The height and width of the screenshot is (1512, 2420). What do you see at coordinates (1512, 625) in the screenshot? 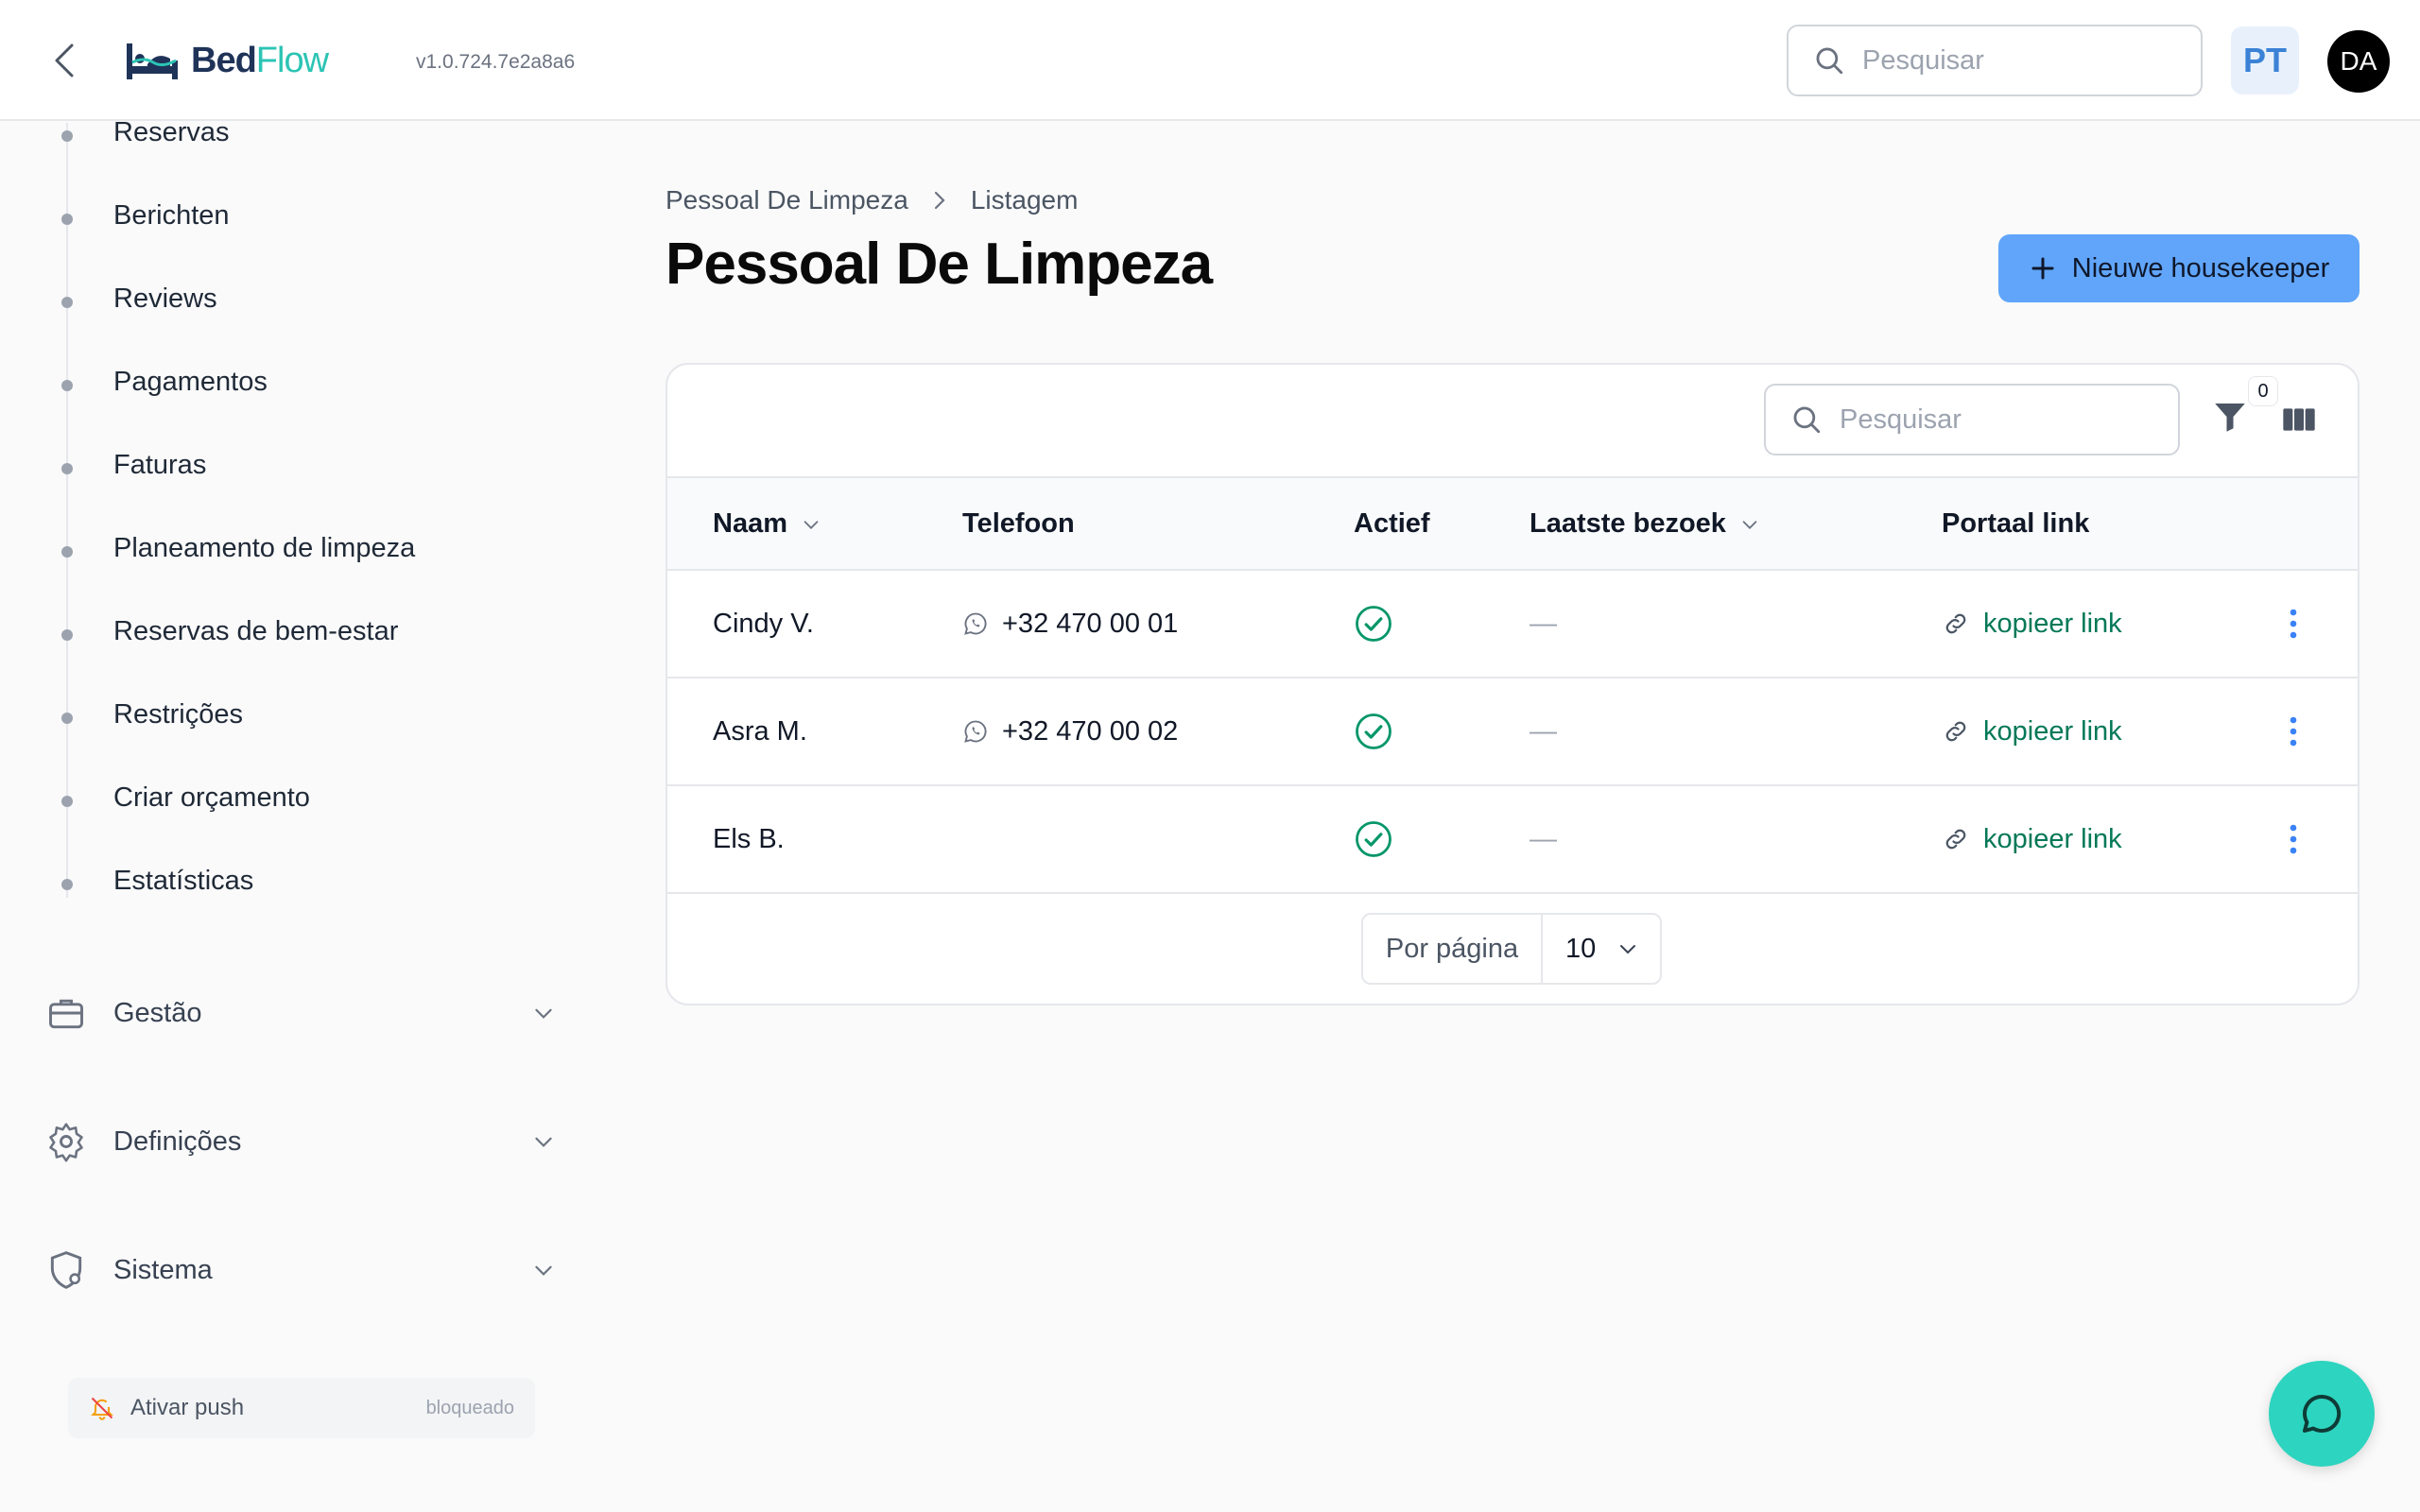
I see `table-row: Cindy V. +32 470 00 01 — kopieer link` at bounding box center [1512, 625].